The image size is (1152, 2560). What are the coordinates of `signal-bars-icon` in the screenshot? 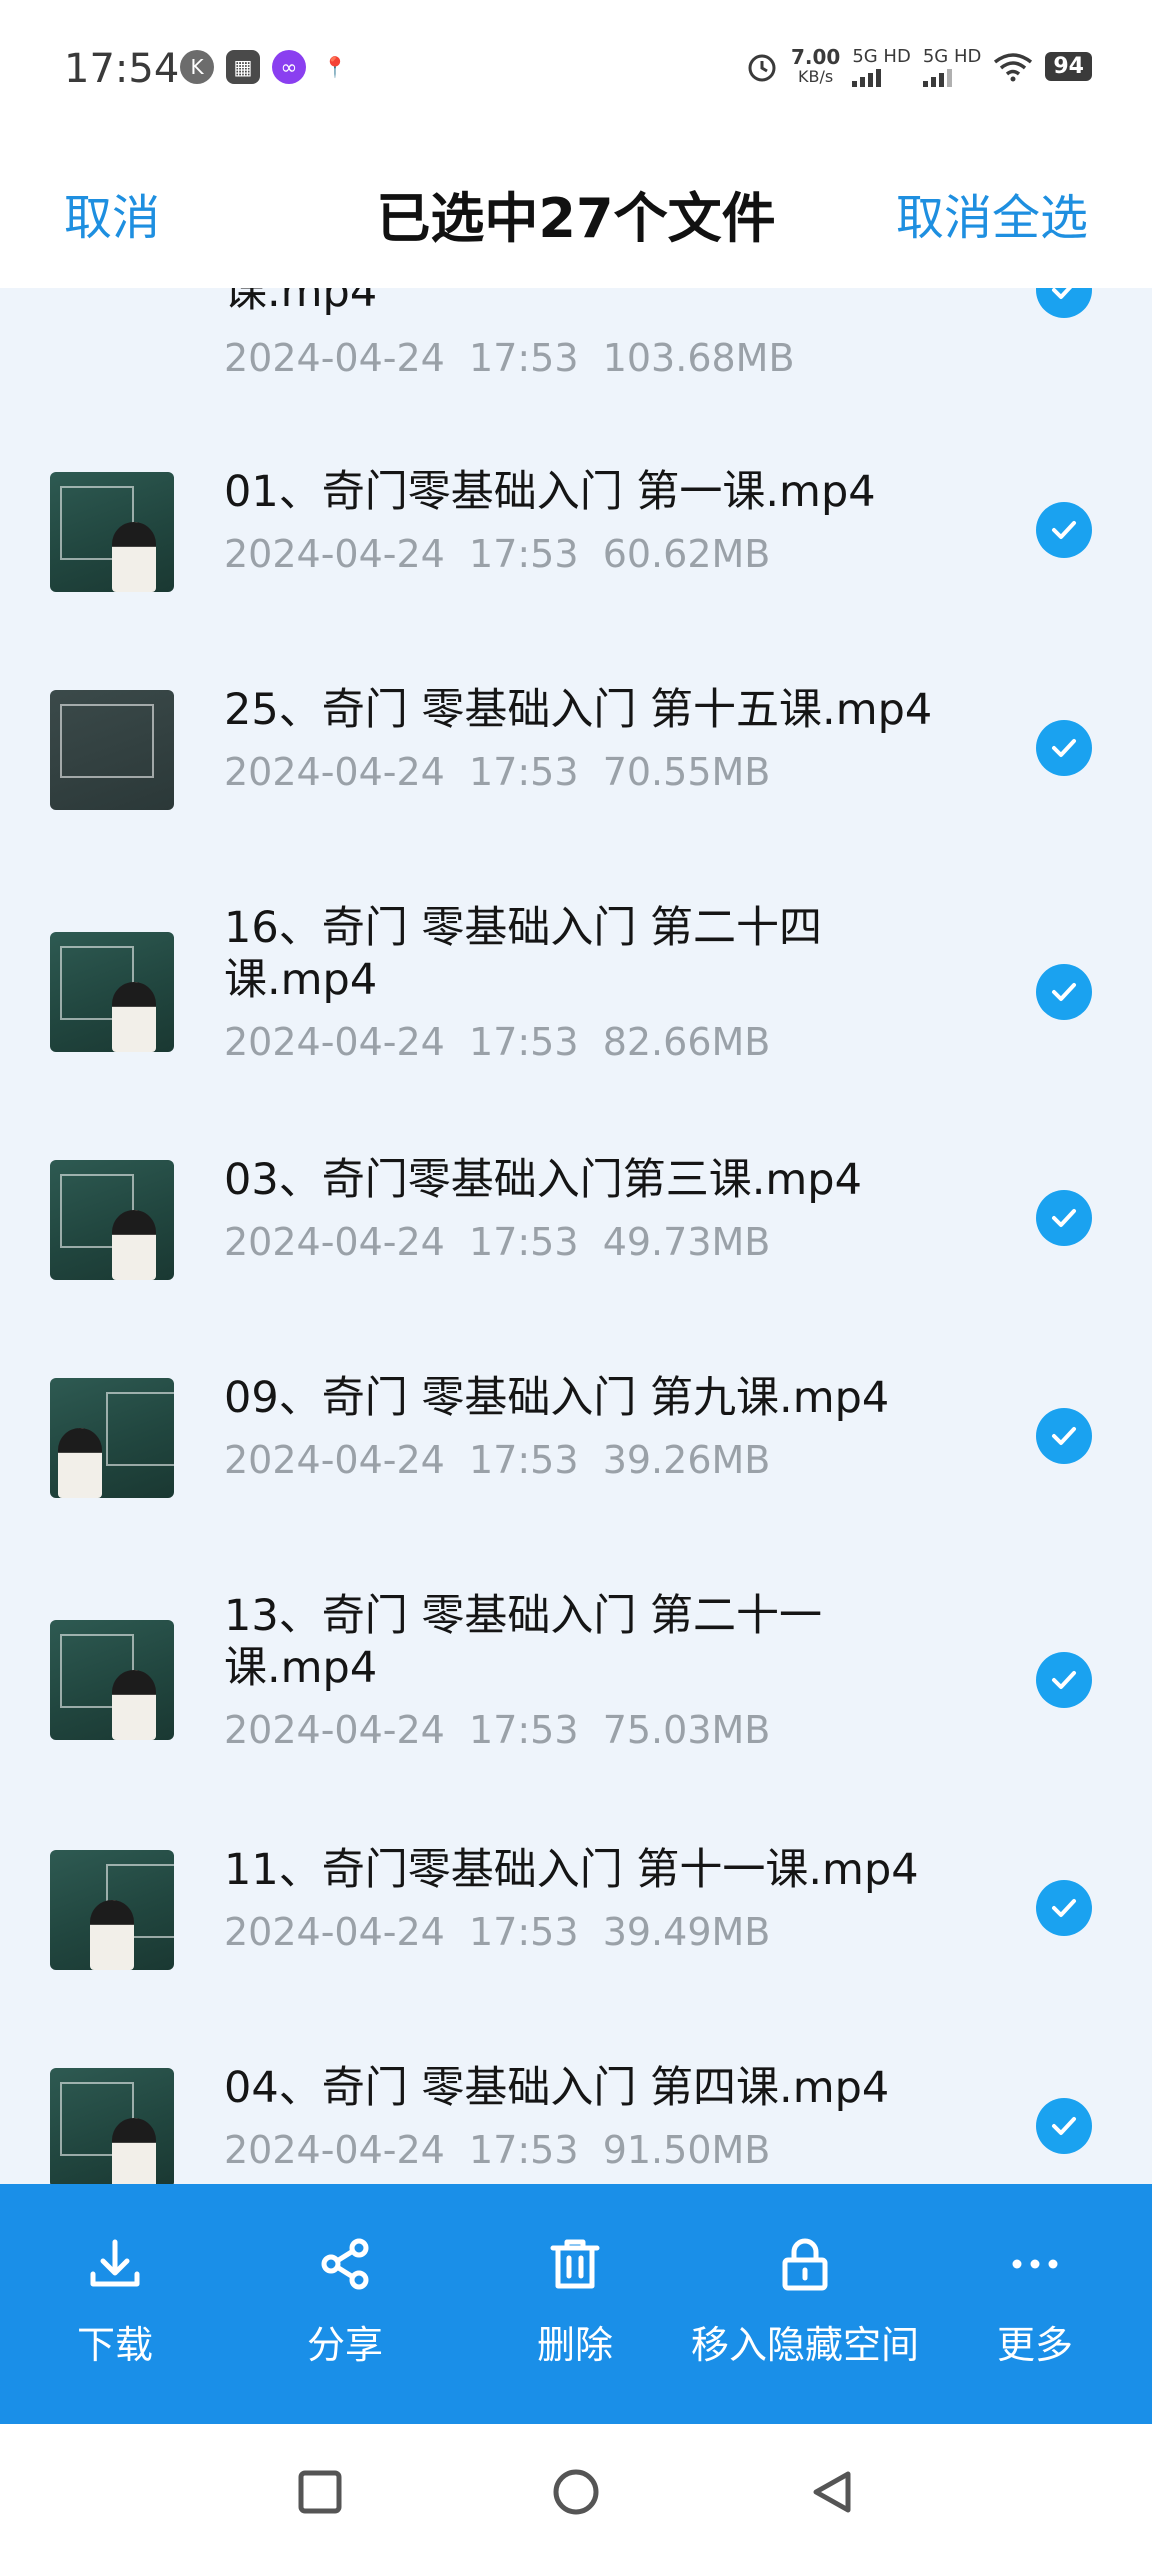 It's located at (867, 77).